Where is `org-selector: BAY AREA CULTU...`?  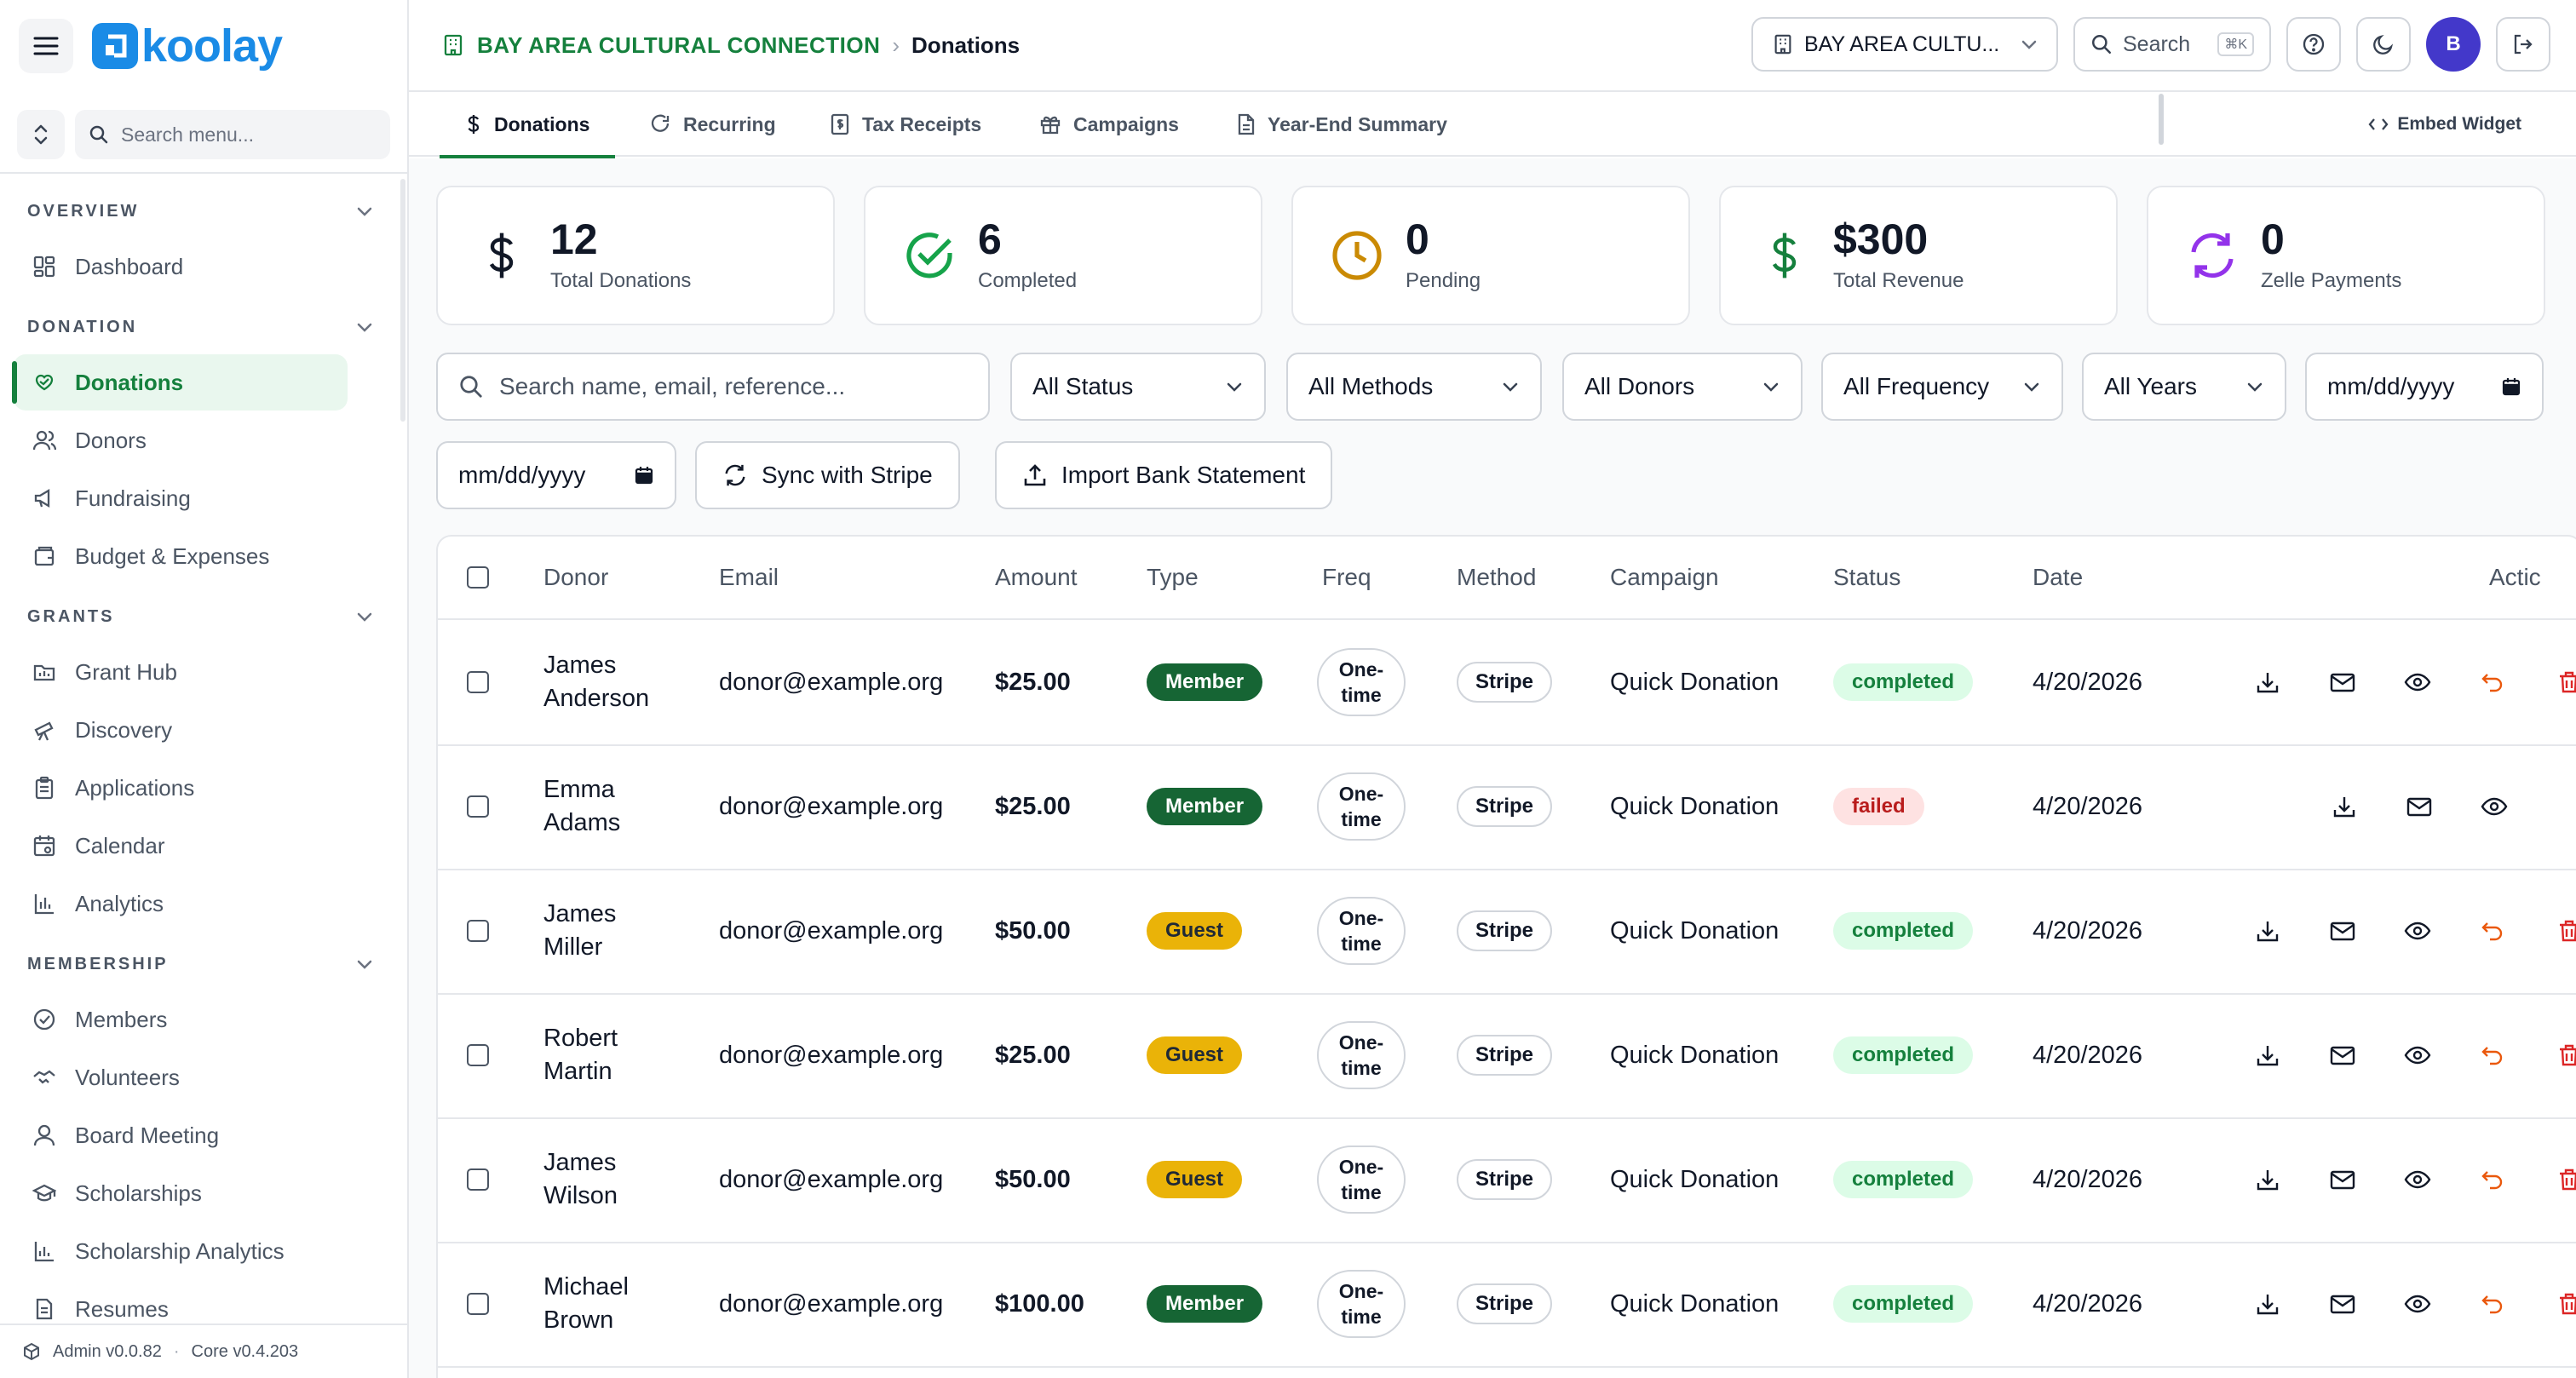 org-selector: BAY AREA CULTU... is located at coordinates (1905, 45).